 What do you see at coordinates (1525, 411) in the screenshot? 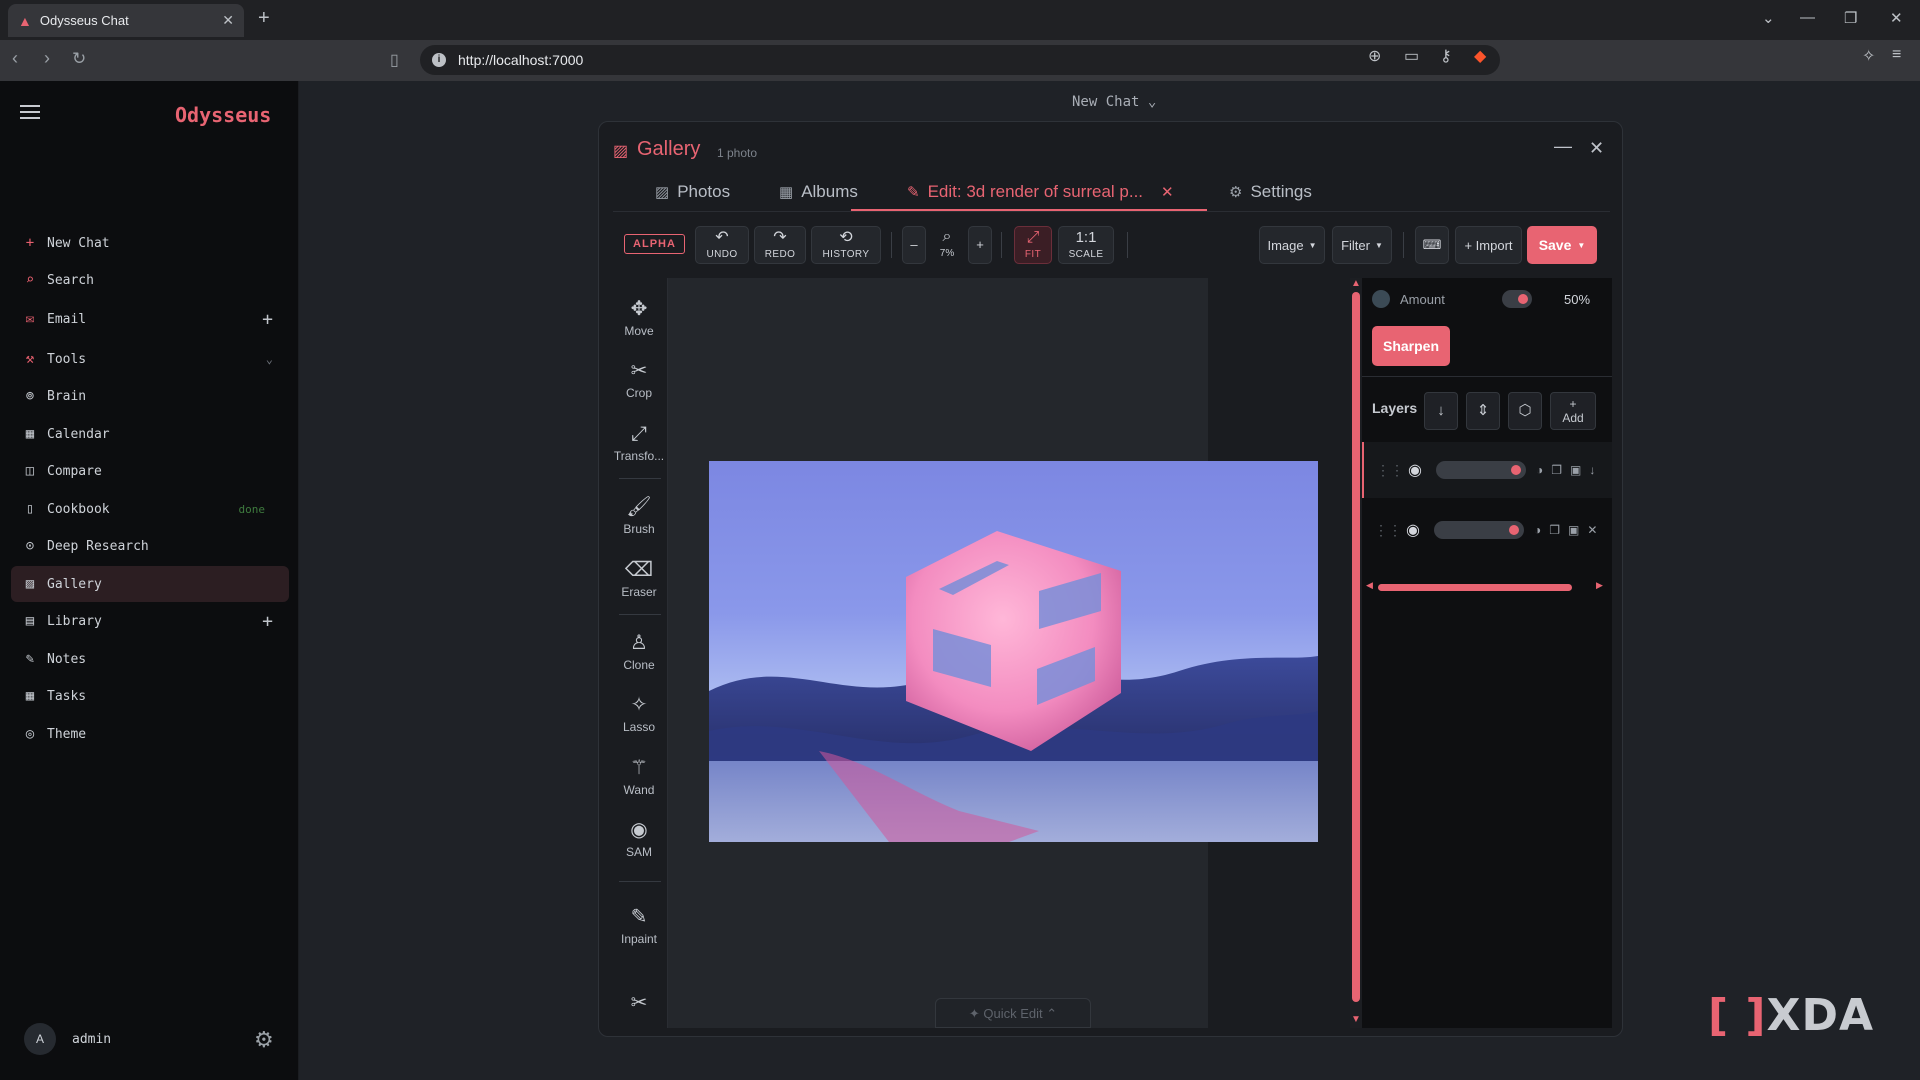
I see `layer-3d-button: ⬡` at bounding box center [1525, 411].